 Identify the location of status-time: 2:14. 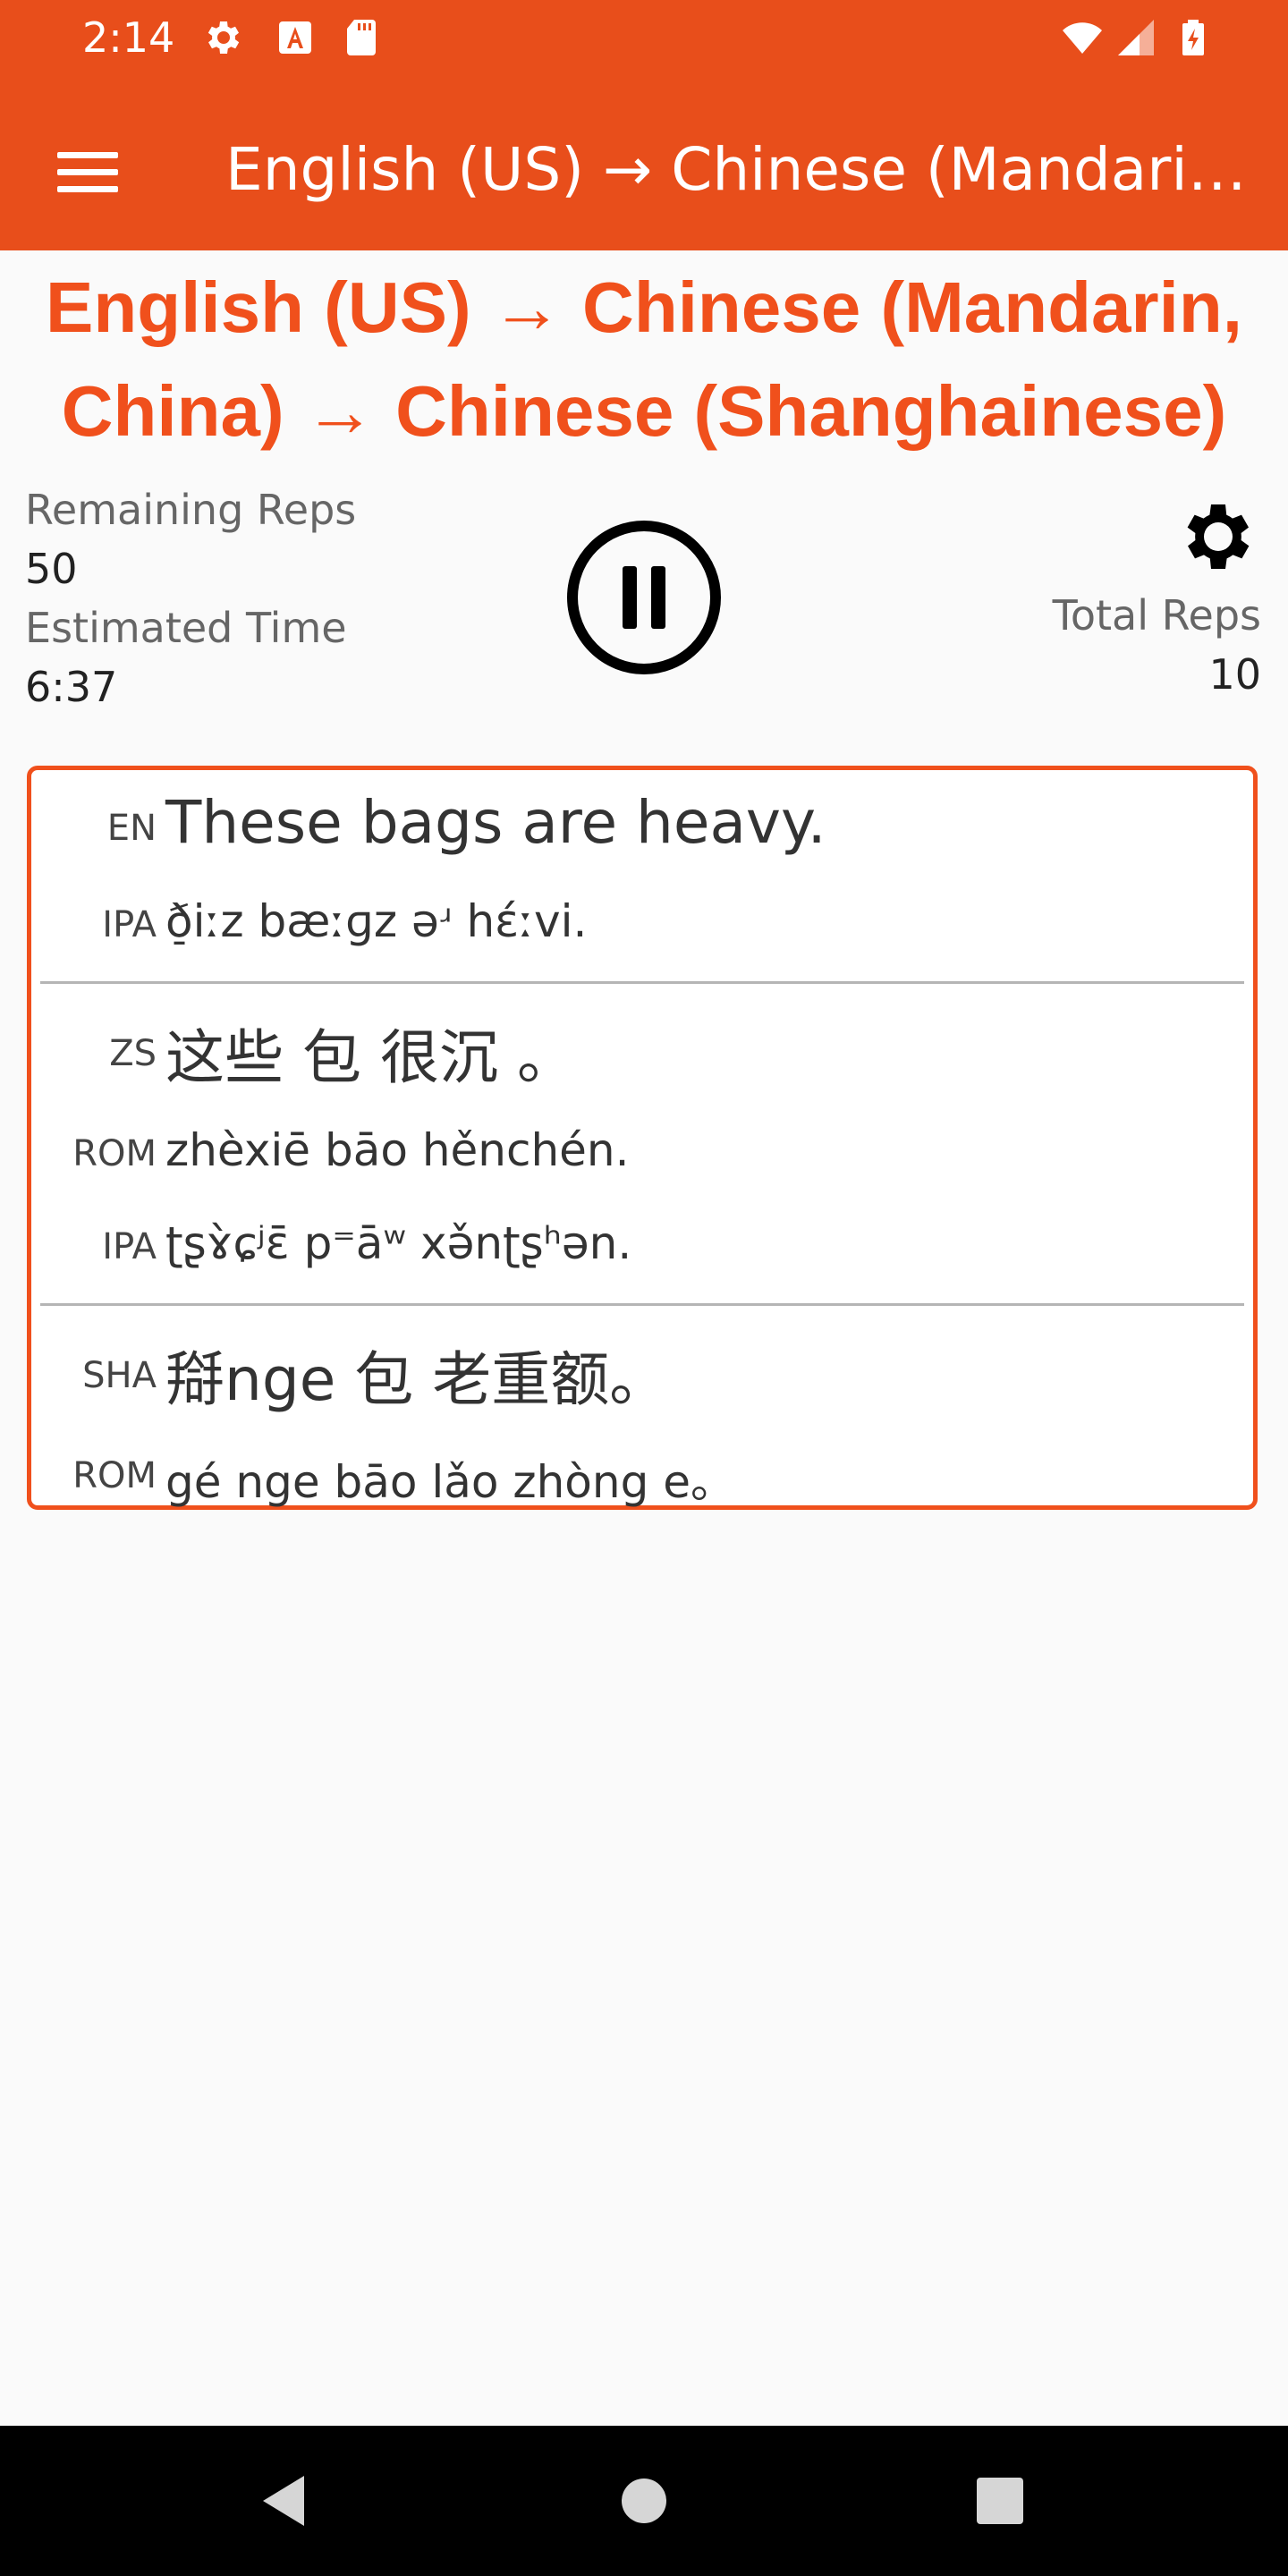
(128, 37).